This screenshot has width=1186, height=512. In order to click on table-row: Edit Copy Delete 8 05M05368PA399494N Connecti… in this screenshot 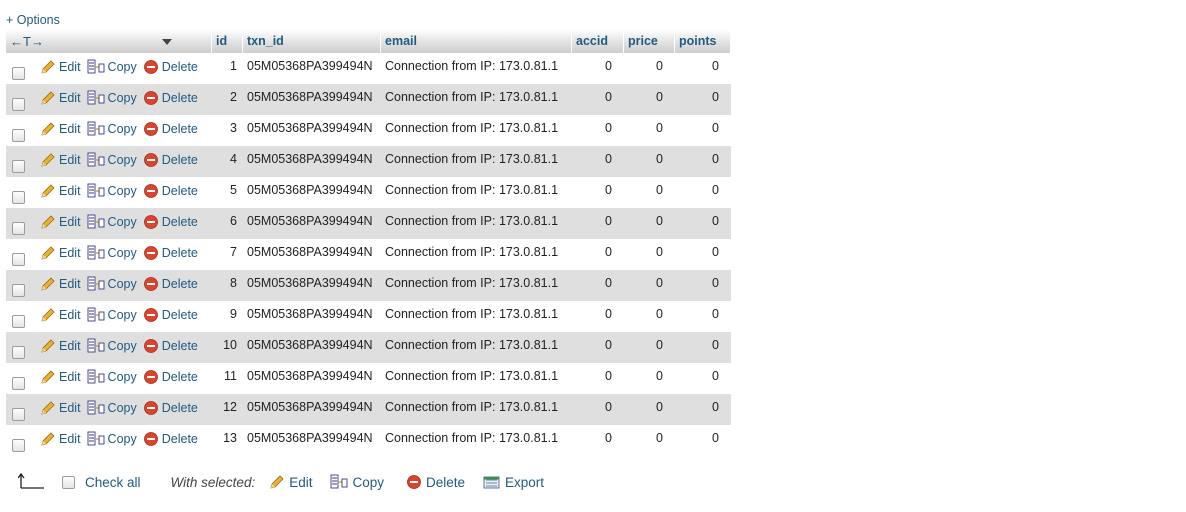, I will do `click(368, 285)`.